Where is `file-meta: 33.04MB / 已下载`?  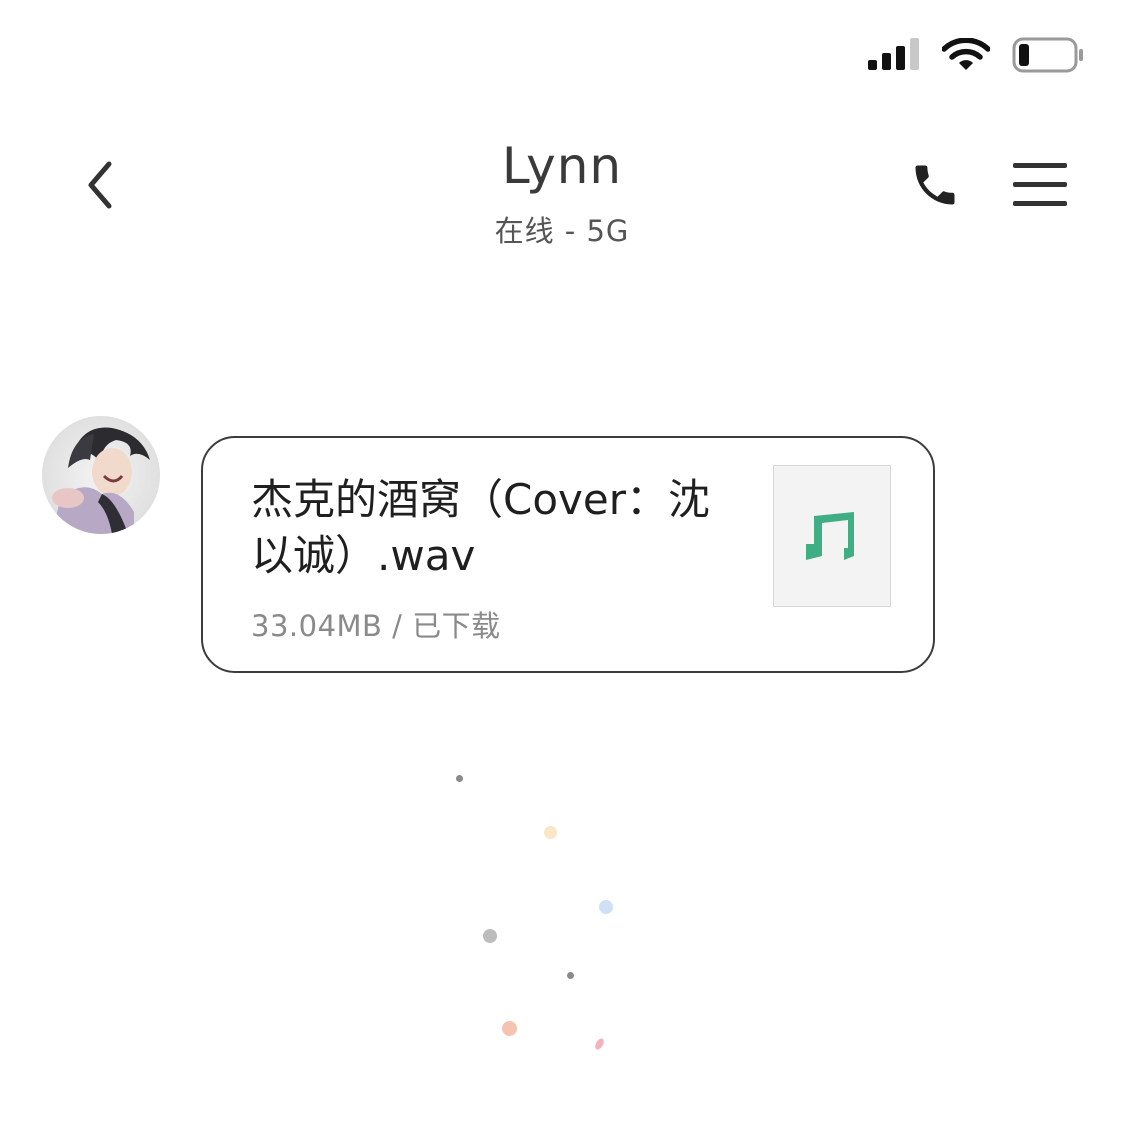 file-meta: 33.04MB / 已下载 is located at coordinates (376, 626).